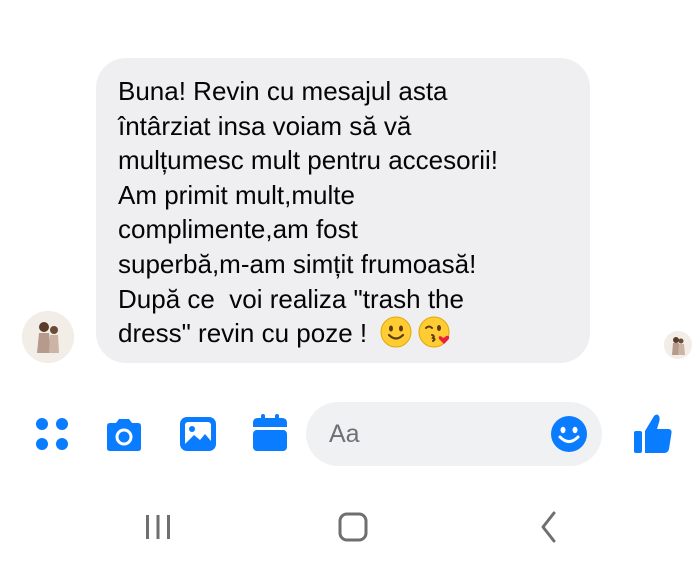 The height and width of the screenshot is (569, 700). I want to click on message-line: mulțumesc mult pentru accesorii!, so click(308, 160).